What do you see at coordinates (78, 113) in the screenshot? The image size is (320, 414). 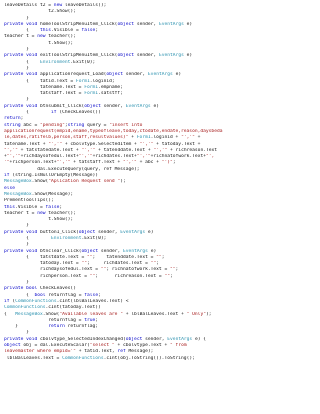 I see `code-token: (CheckLeaves())` at bounding box center [78, 113].